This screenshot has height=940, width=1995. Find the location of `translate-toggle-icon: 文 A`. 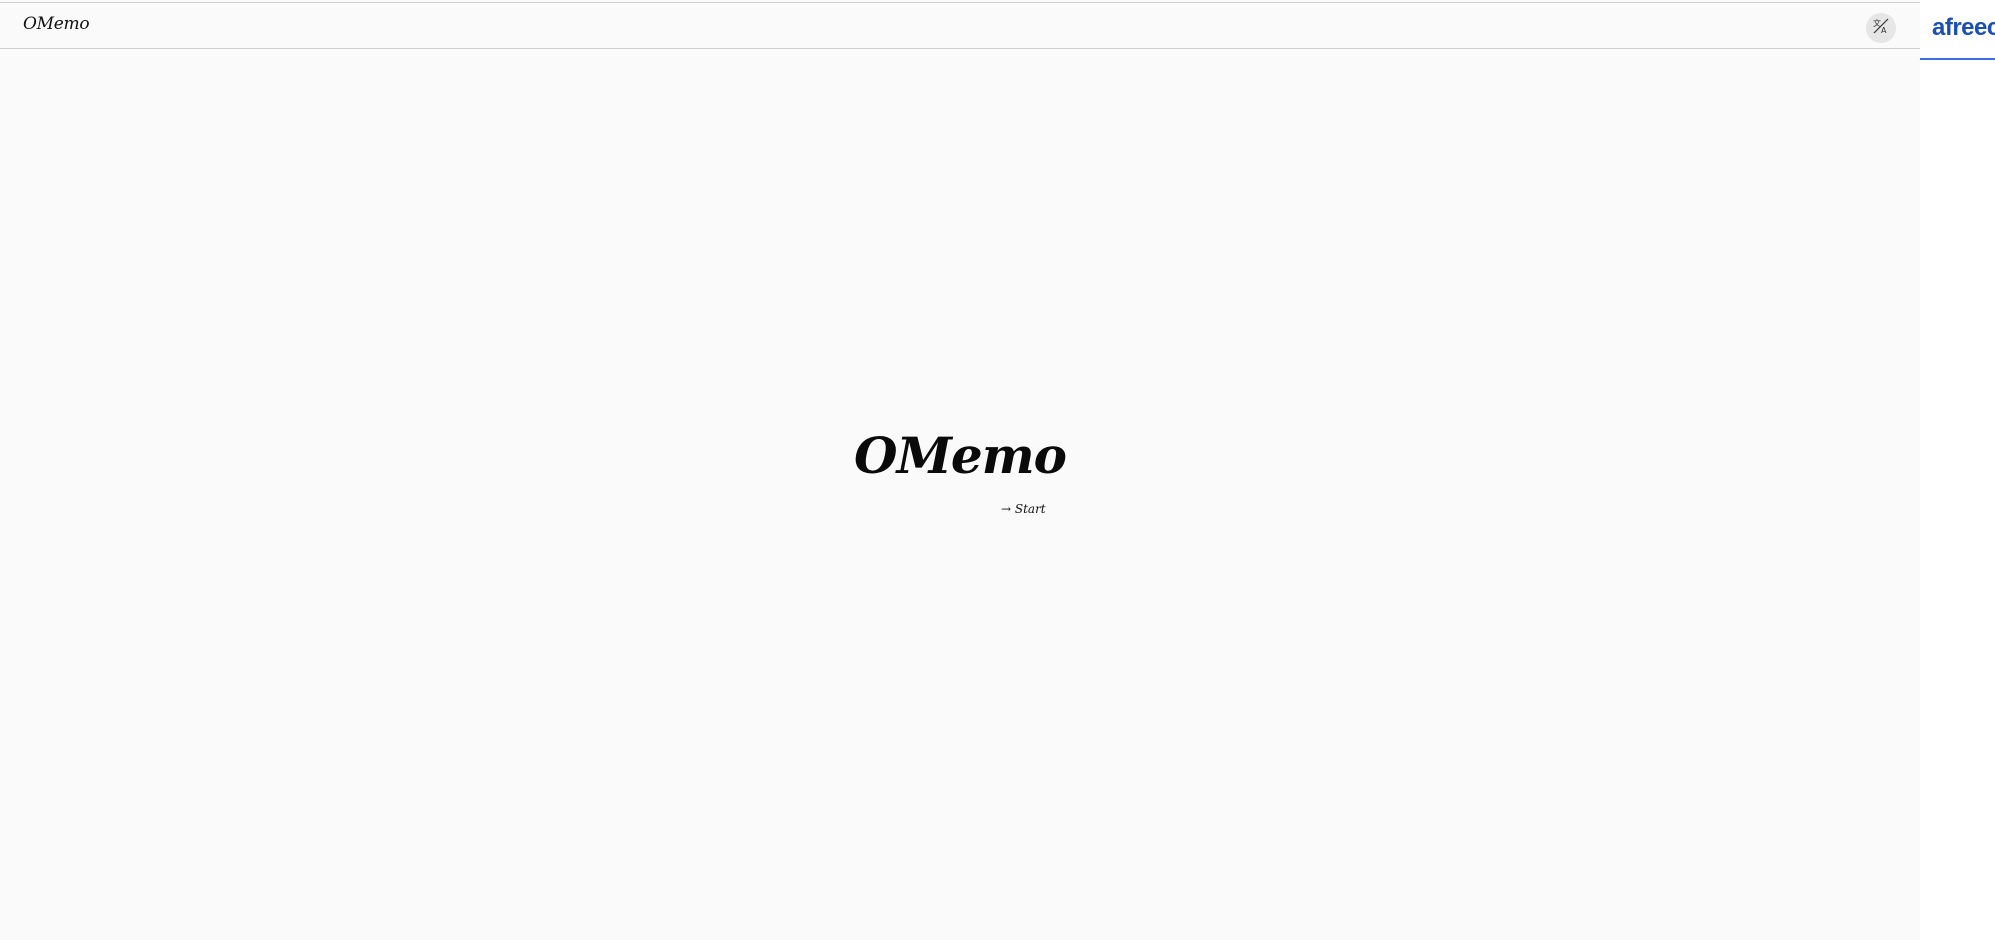

translate-toggle-icon: 文 A is located at coordinates (1881, 28).